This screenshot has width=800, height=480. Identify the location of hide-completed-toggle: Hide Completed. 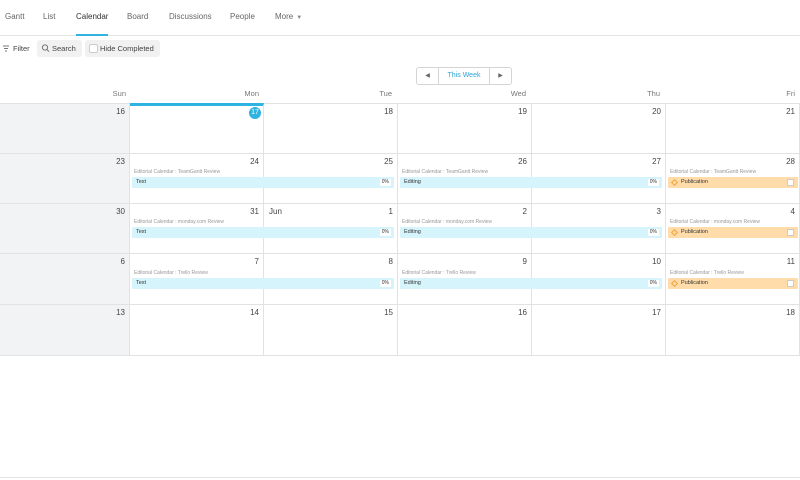
(122, 48).